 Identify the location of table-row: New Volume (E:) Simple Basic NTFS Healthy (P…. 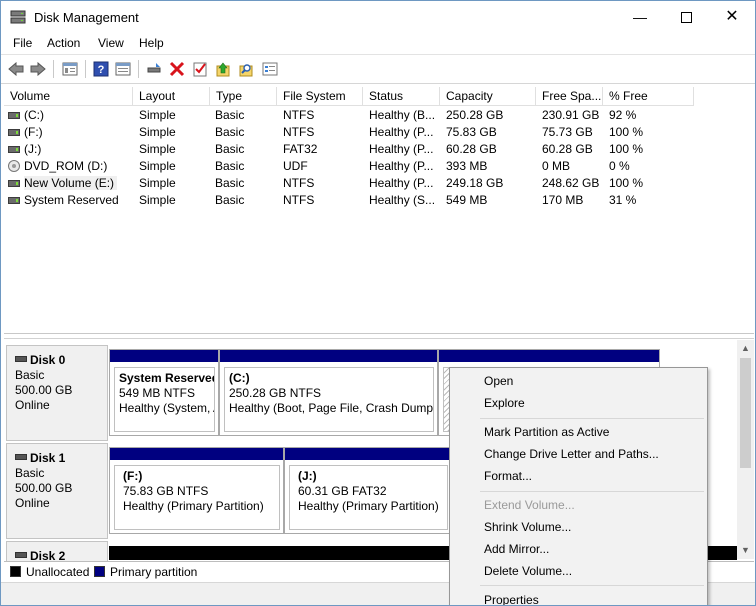
(376, 183).